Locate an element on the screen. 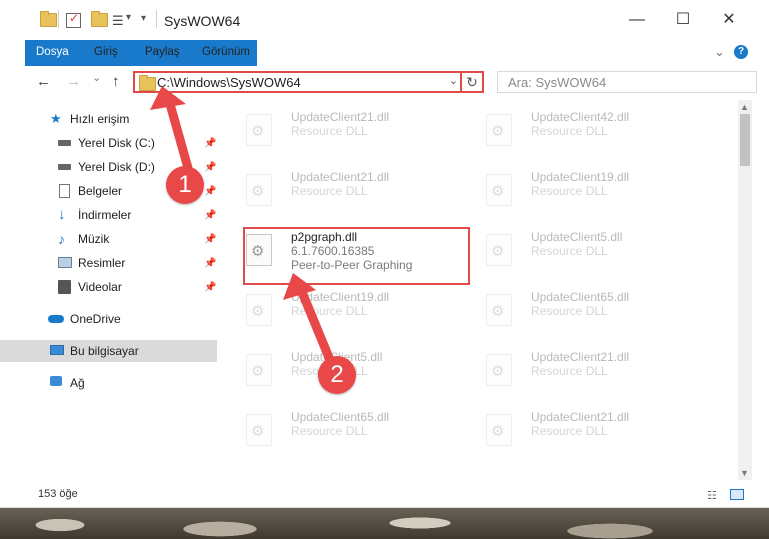 The height and width of the screenshot is (539, 769). sidebar-item-label: Videolar is located at coordinates (100, 287).